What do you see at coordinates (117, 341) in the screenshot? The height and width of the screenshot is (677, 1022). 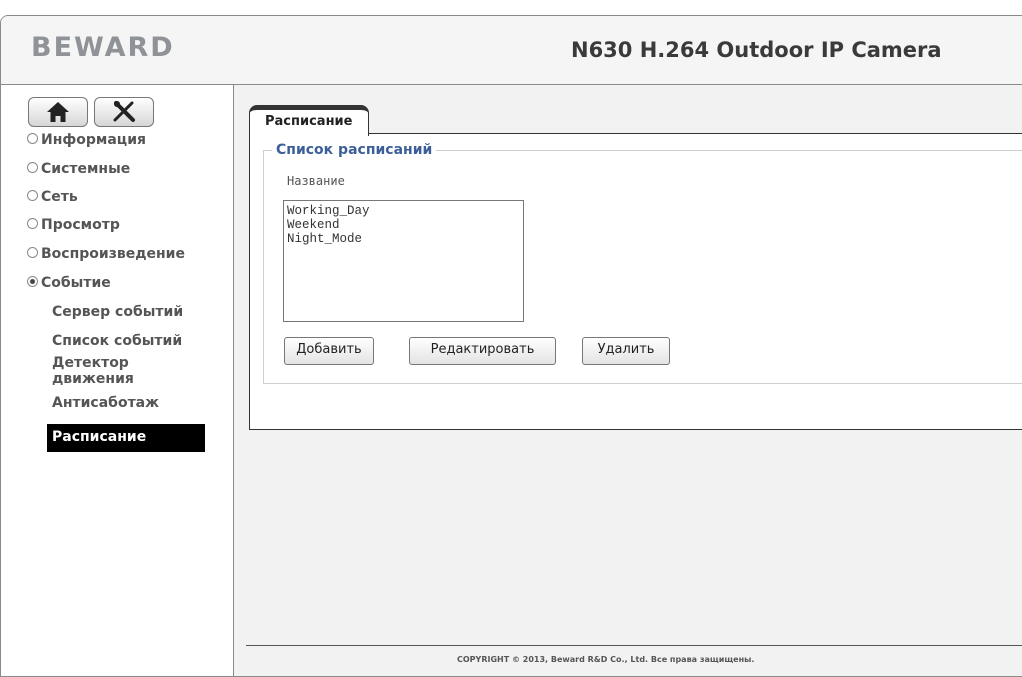 I see `sidebar-subitem-event-list: Список событий` at bounding box center [117, 341].